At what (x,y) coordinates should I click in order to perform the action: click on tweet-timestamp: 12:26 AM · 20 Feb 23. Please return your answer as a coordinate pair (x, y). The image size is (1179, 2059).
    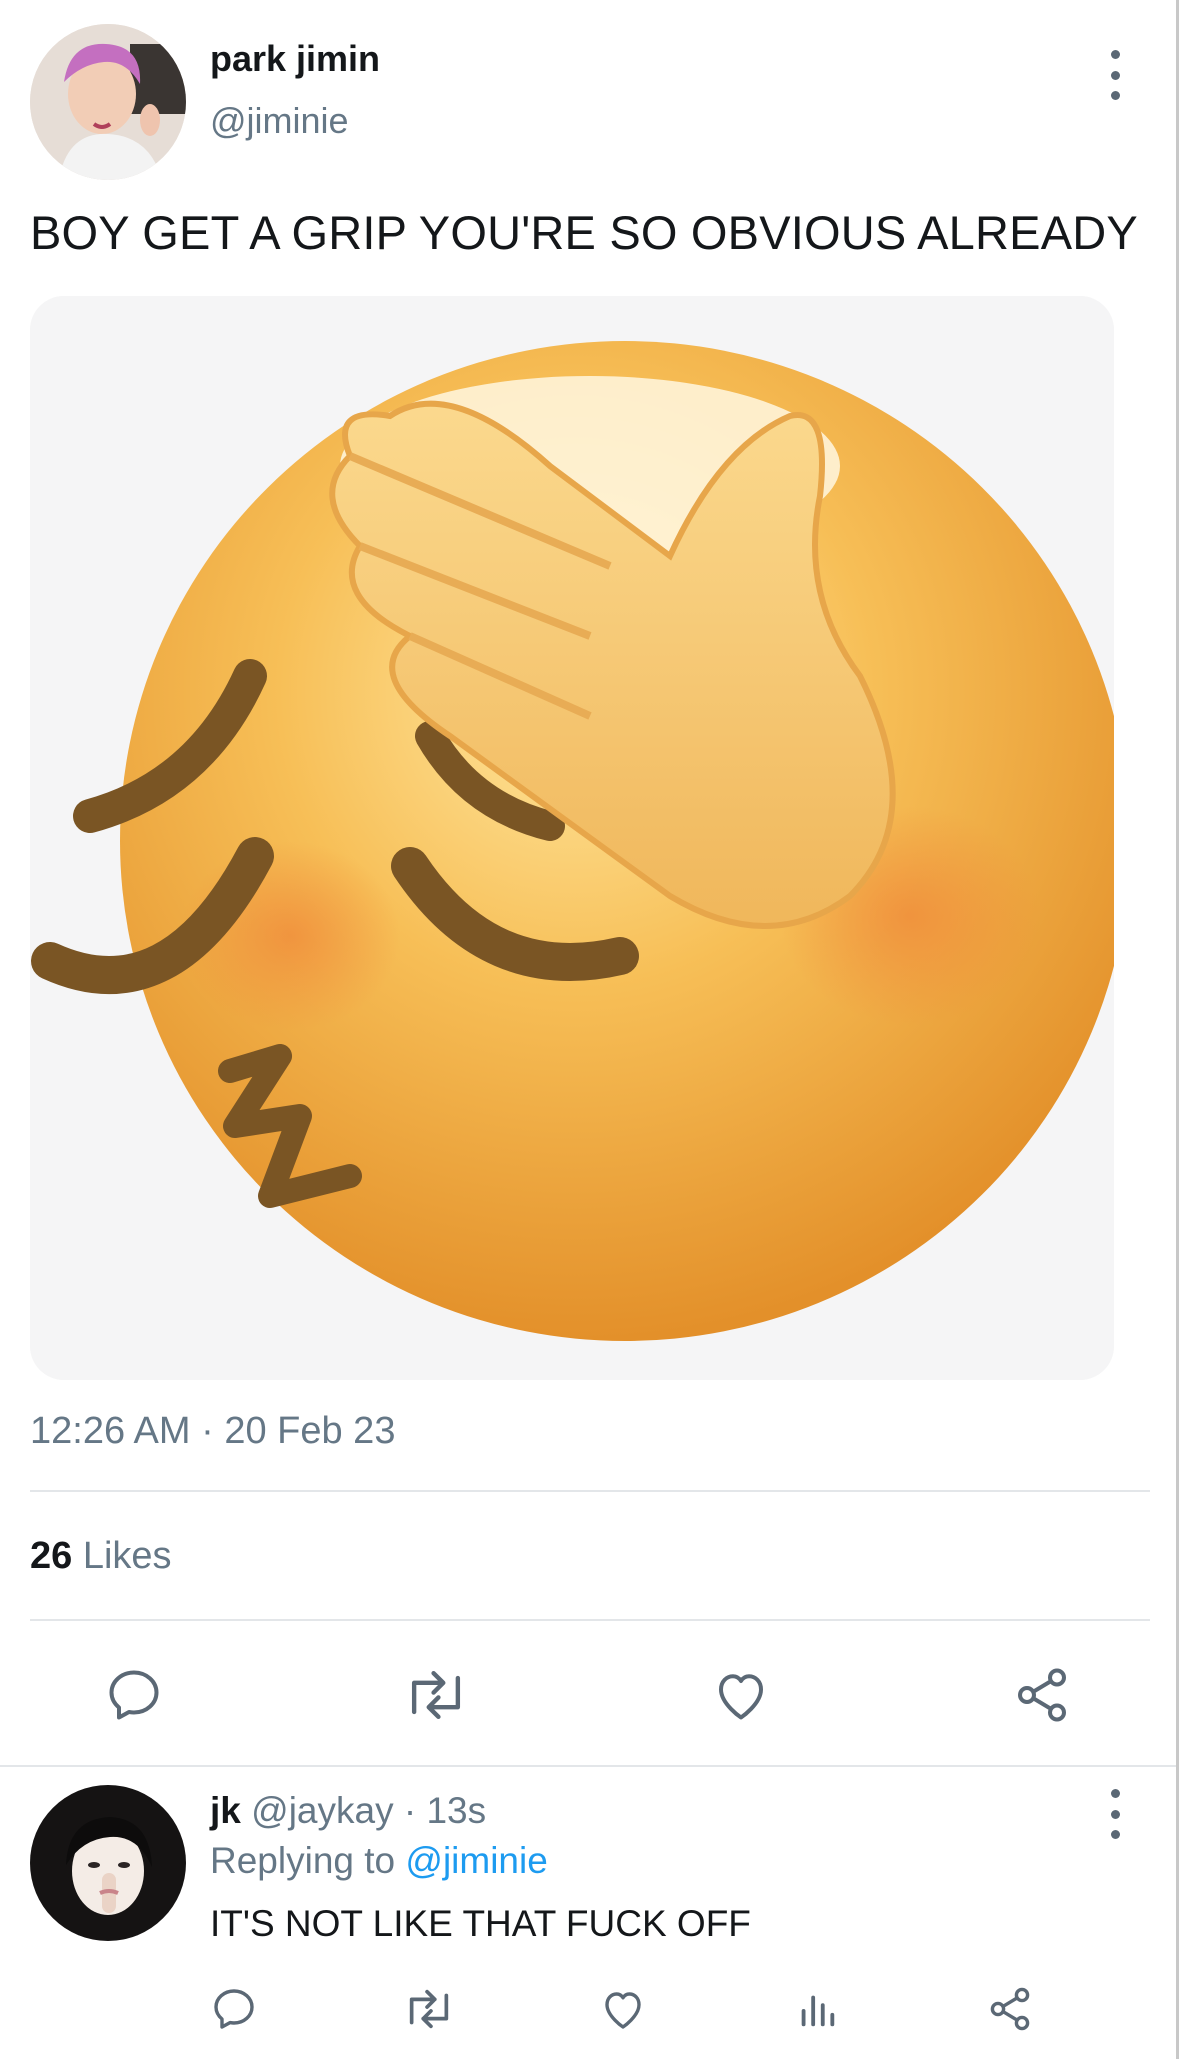
    Looking at the image, I should click on (212, 1431).